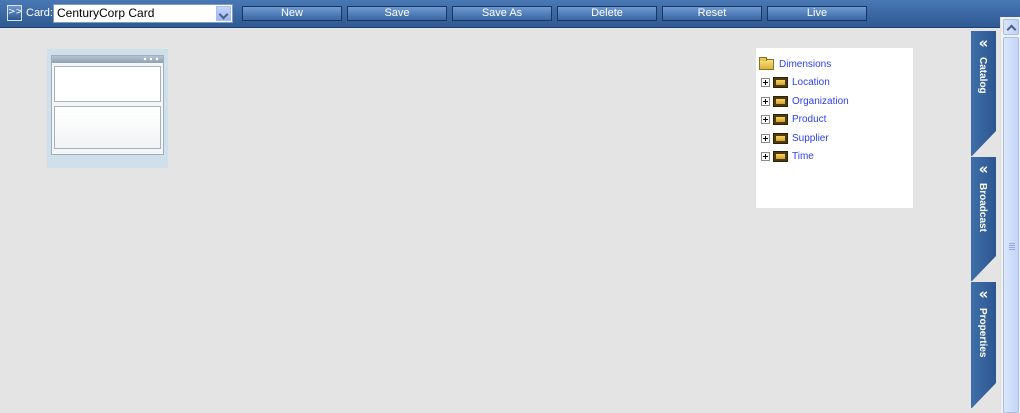 The height and width of the screenshot is (413, 1020). I want to click on live-button: Live, so click(817, 13).